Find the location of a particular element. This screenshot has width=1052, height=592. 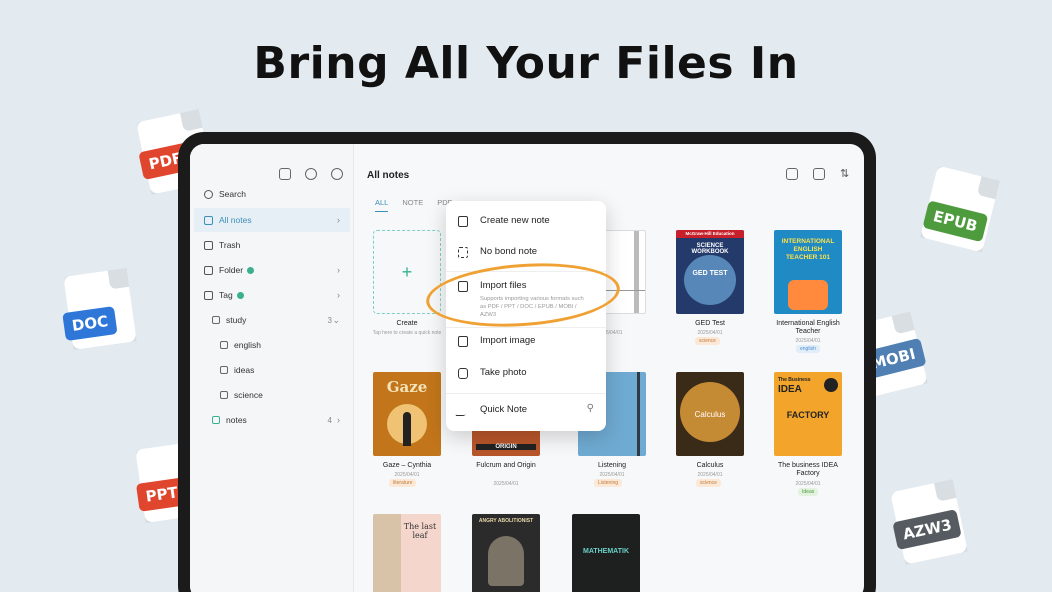

menu-item-label: Import image is located at coordinates (508, 340).